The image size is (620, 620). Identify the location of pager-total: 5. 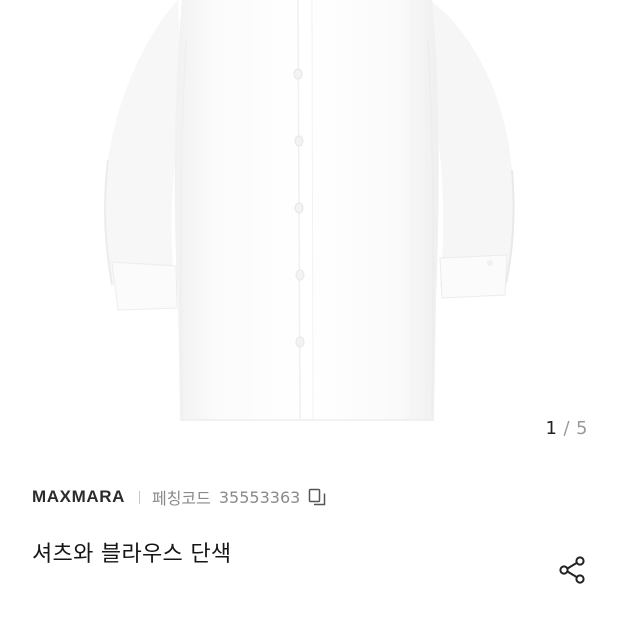
(582, 428).